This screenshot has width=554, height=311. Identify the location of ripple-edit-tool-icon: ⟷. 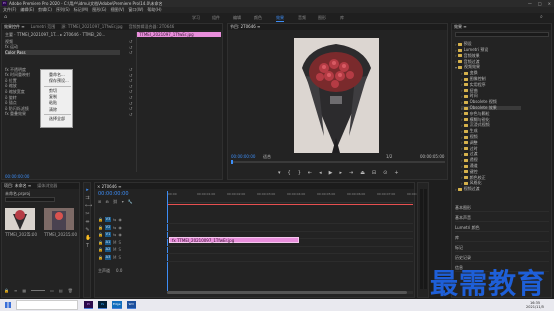
(88, 206).